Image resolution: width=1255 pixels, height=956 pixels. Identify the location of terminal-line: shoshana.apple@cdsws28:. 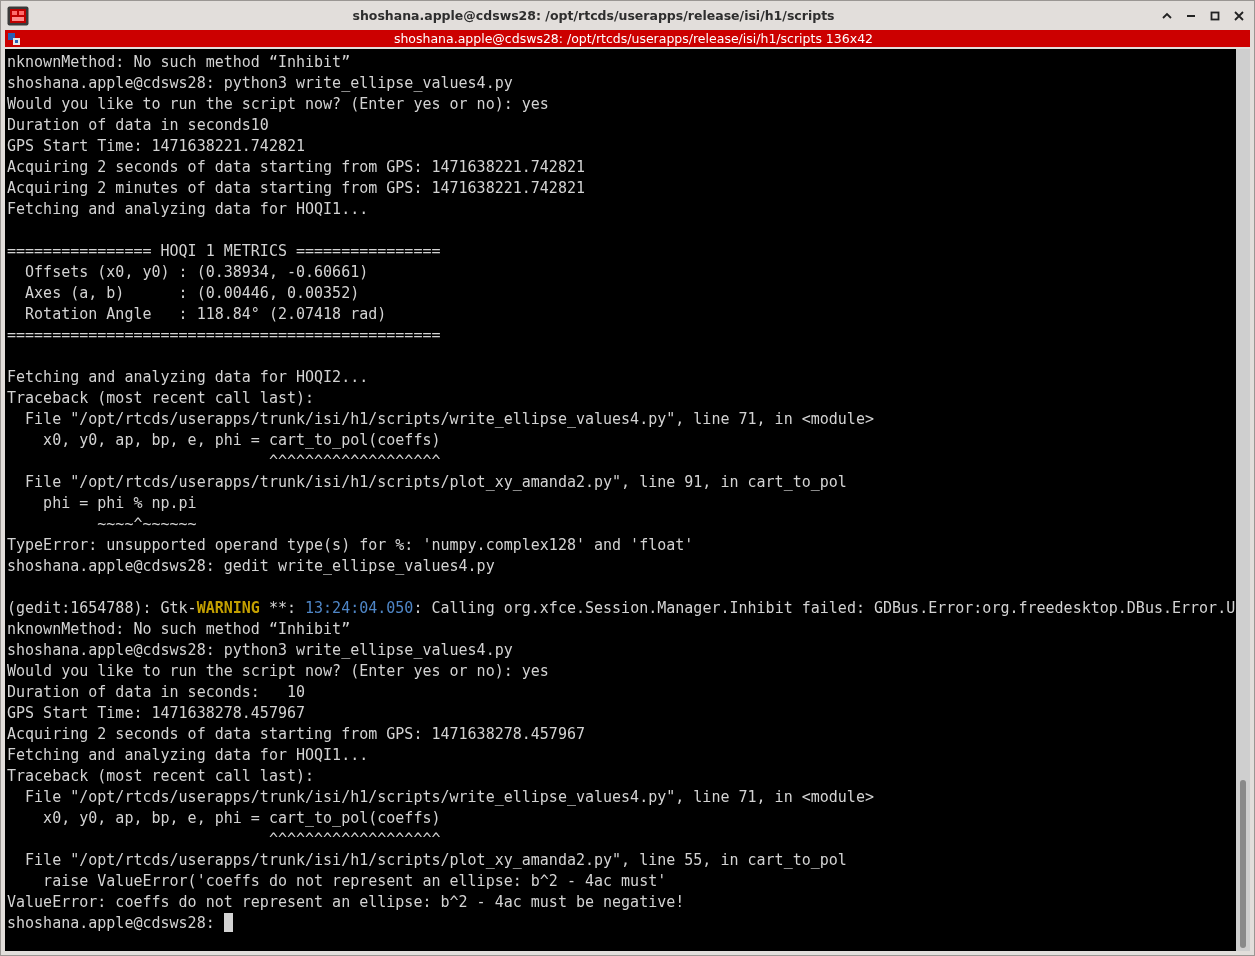
(111, 923).